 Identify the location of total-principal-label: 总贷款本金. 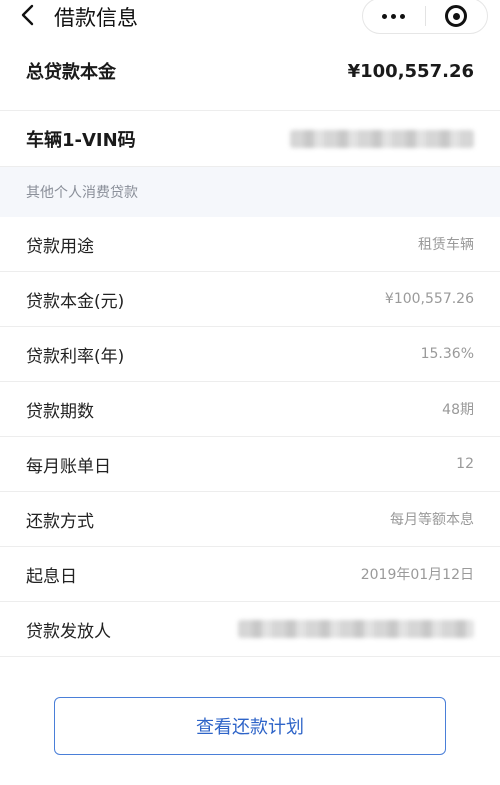
(71, 72).